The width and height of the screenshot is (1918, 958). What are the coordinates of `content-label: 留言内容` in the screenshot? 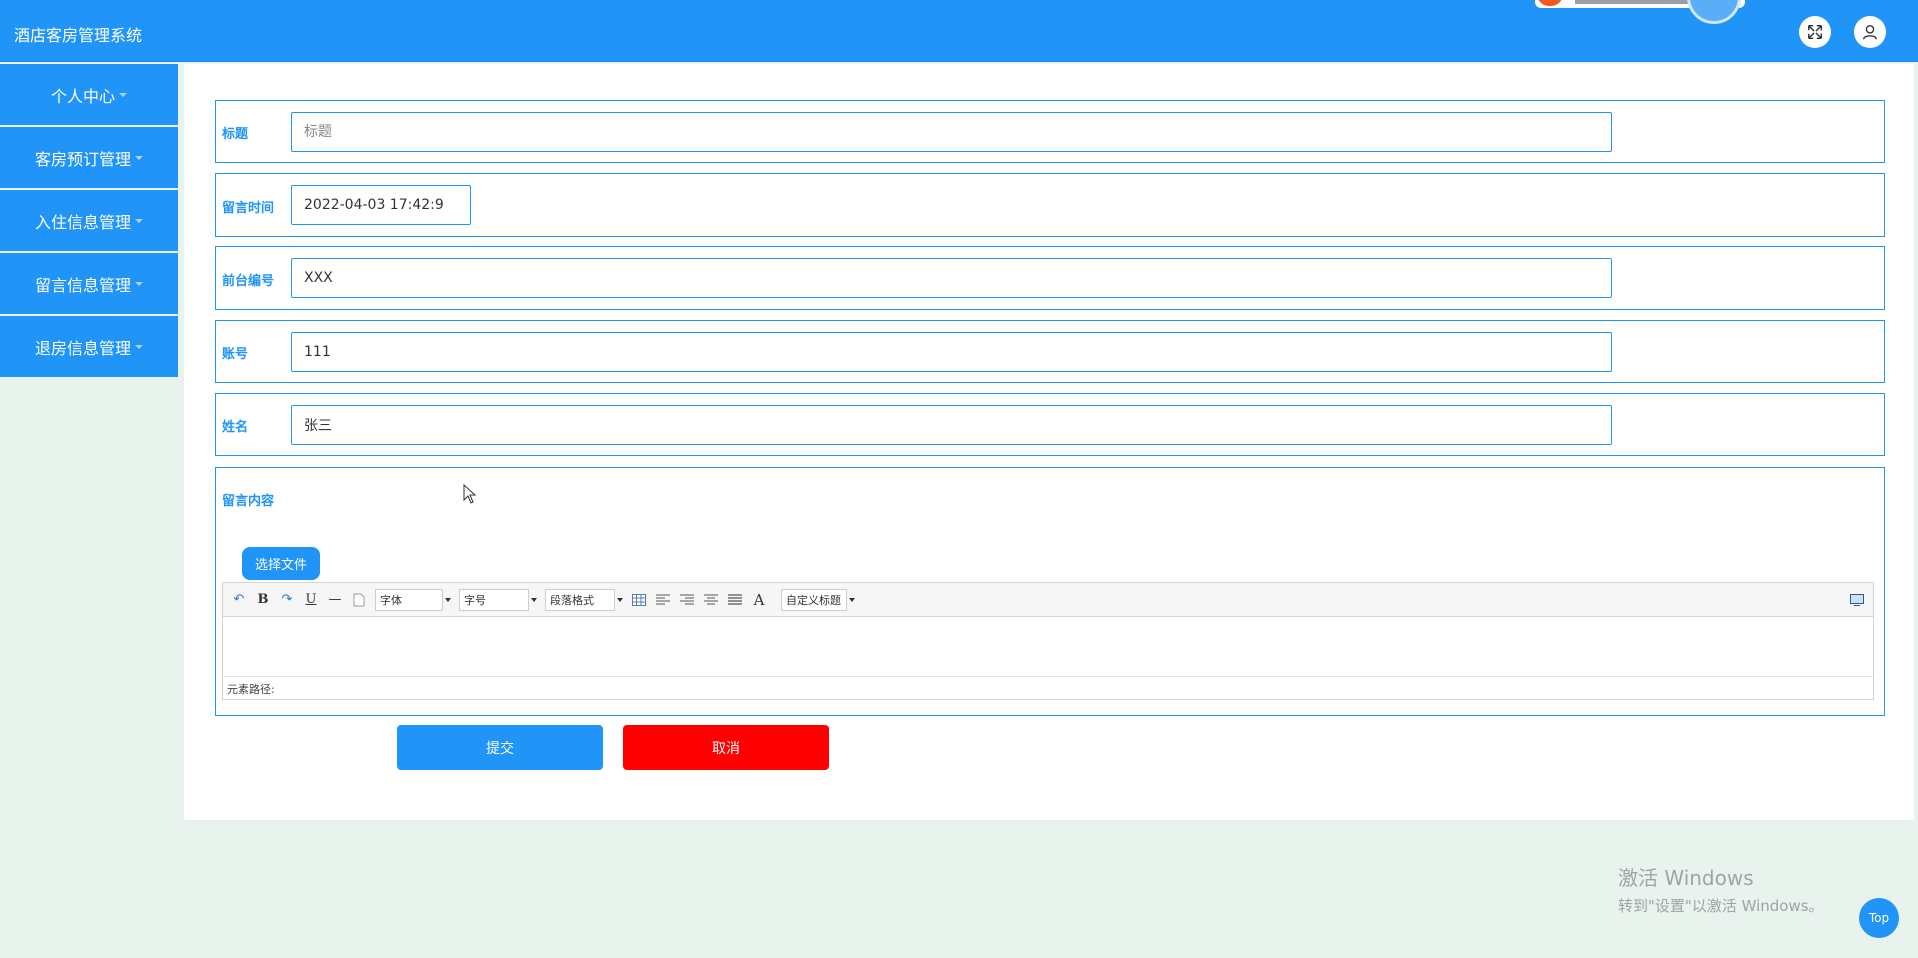 It's located at (248, 501).